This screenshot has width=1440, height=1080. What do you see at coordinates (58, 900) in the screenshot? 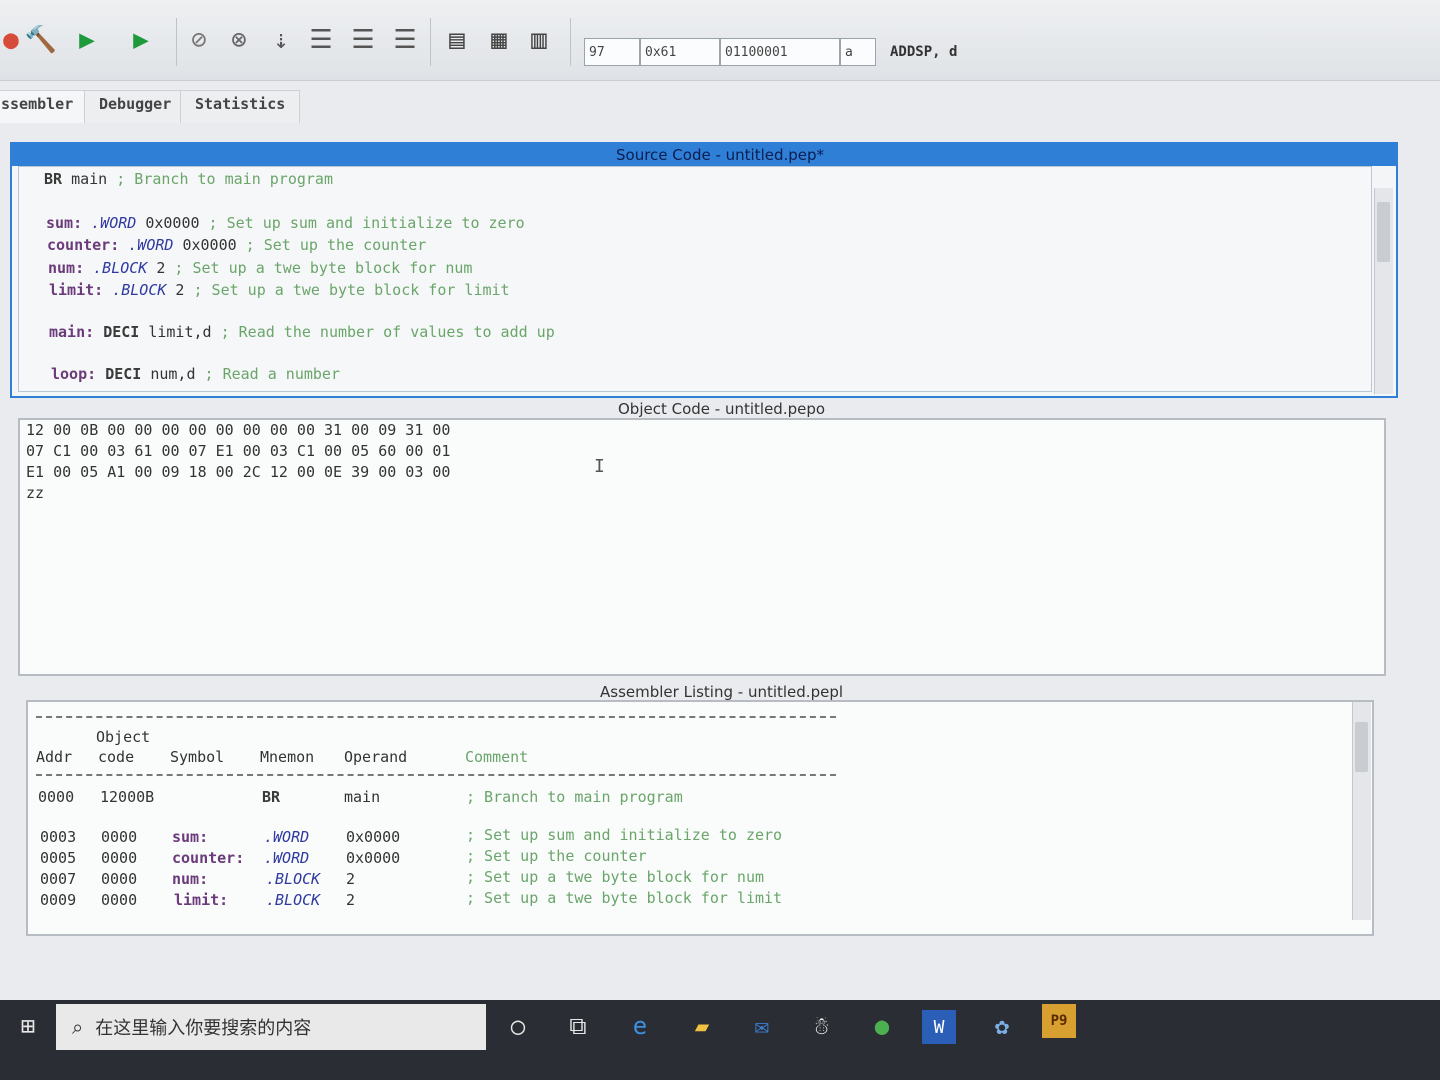
I see `listing-addr: 0009` at bounding box center [58, 900].